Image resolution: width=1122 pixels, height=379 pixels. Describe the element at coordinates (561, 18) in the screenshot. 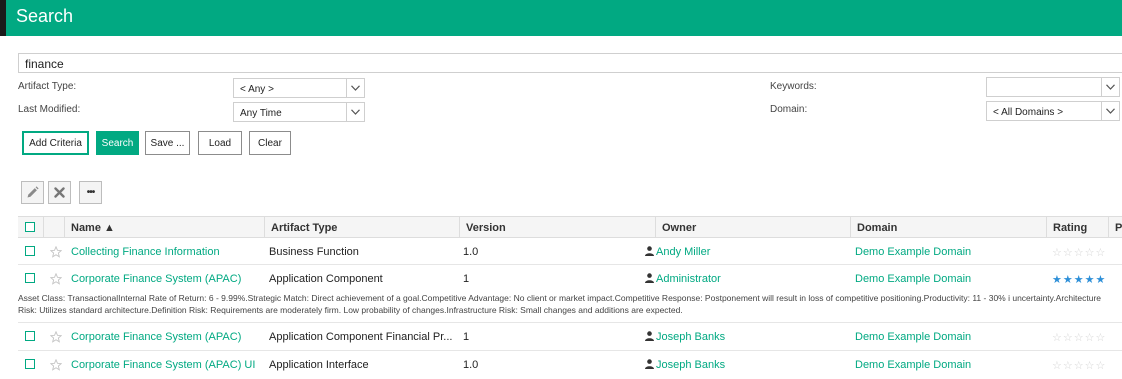

I see `title-bar: Search` at that location.